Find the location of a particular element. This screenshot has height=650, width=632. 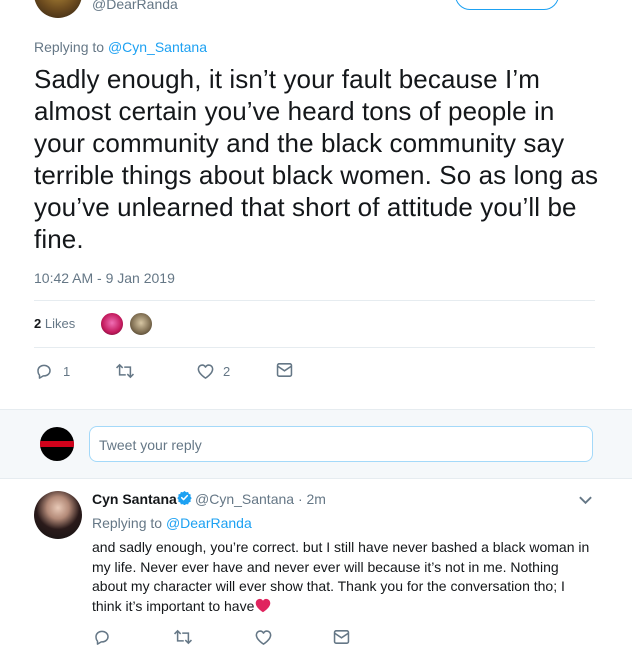

reply-input-placeholder: Tweet your reply is located at coordinates (150, 445).